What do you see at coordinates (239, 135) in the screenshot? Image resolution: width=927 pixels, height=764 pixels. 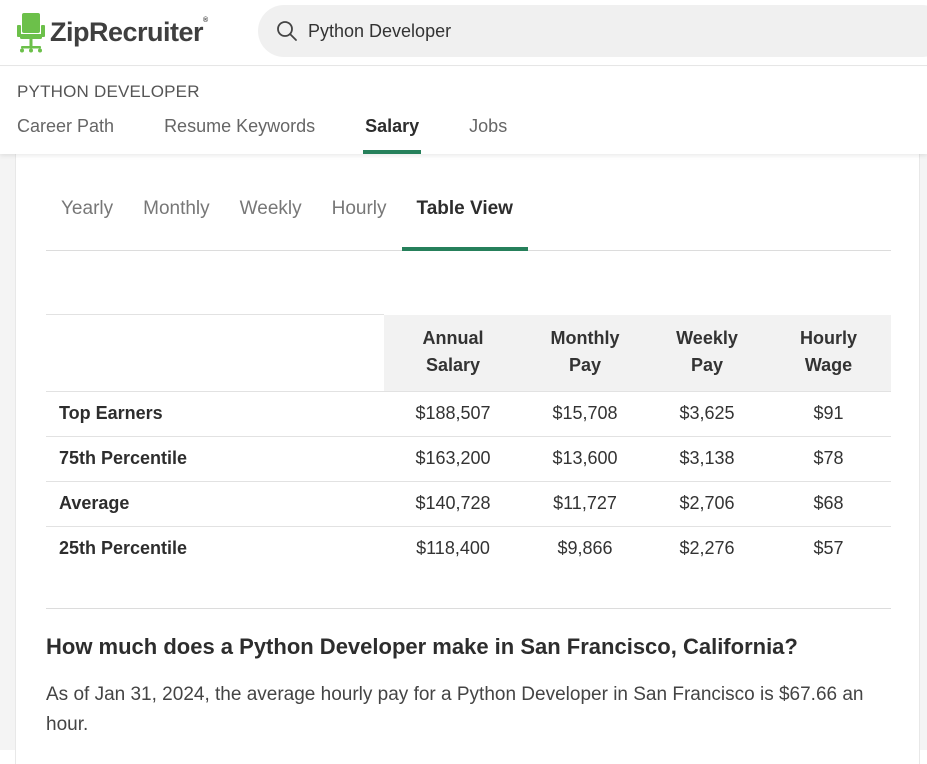 I see `tab-resume-keywords: Resume Keywords` at bounding box center [239, 135].